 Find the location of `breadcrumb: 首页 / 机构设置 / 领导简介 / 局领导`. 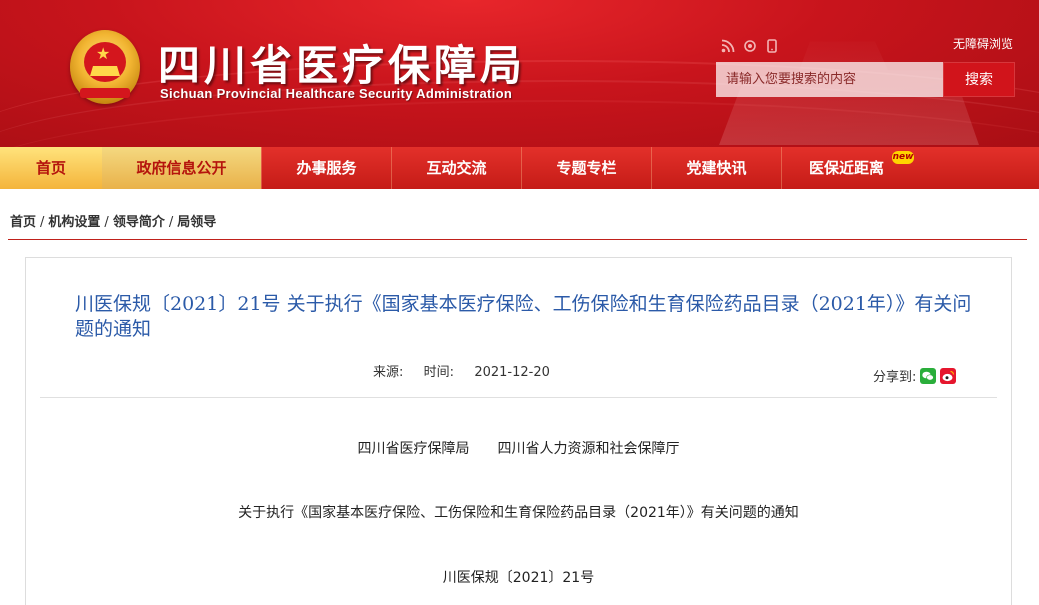

breadcrumb: 首页 / 机构设置 / 领导简介 / 局领导 is located at coordinates (113, 220).